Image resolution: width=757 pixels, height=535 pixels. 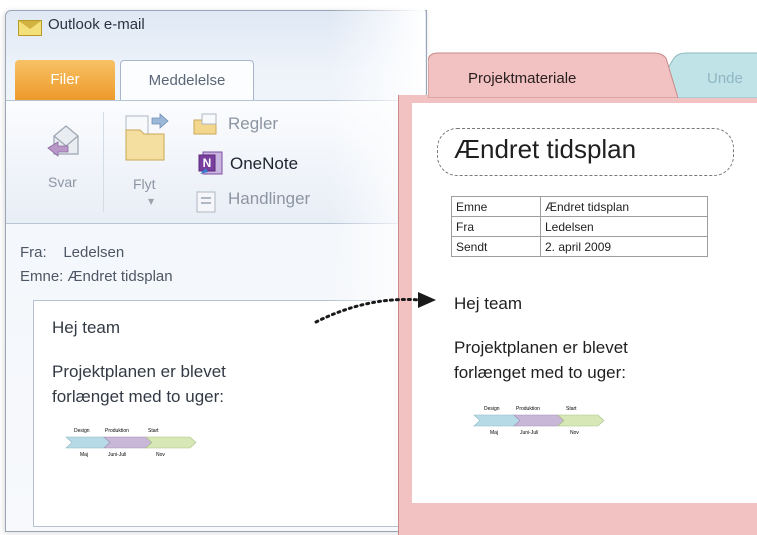 I want to click on move-icon, so click(x=147, y=137).